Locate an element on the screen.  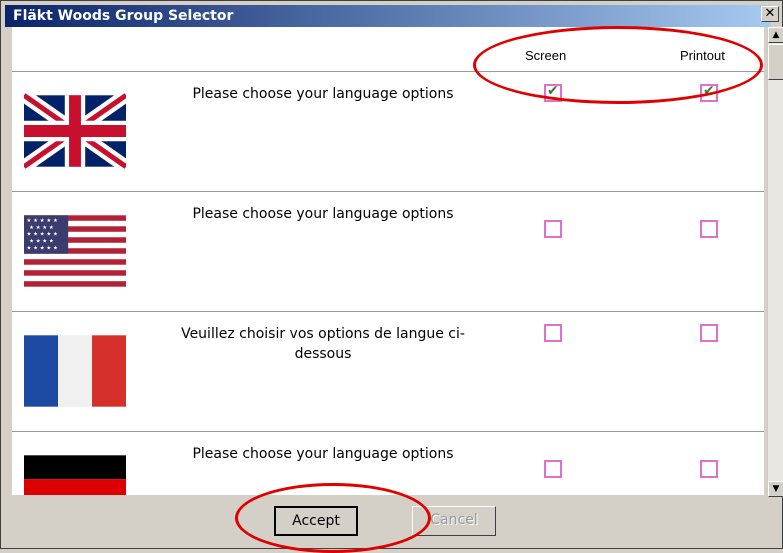
uk-flag-icon is located at coordinates (75, 131).